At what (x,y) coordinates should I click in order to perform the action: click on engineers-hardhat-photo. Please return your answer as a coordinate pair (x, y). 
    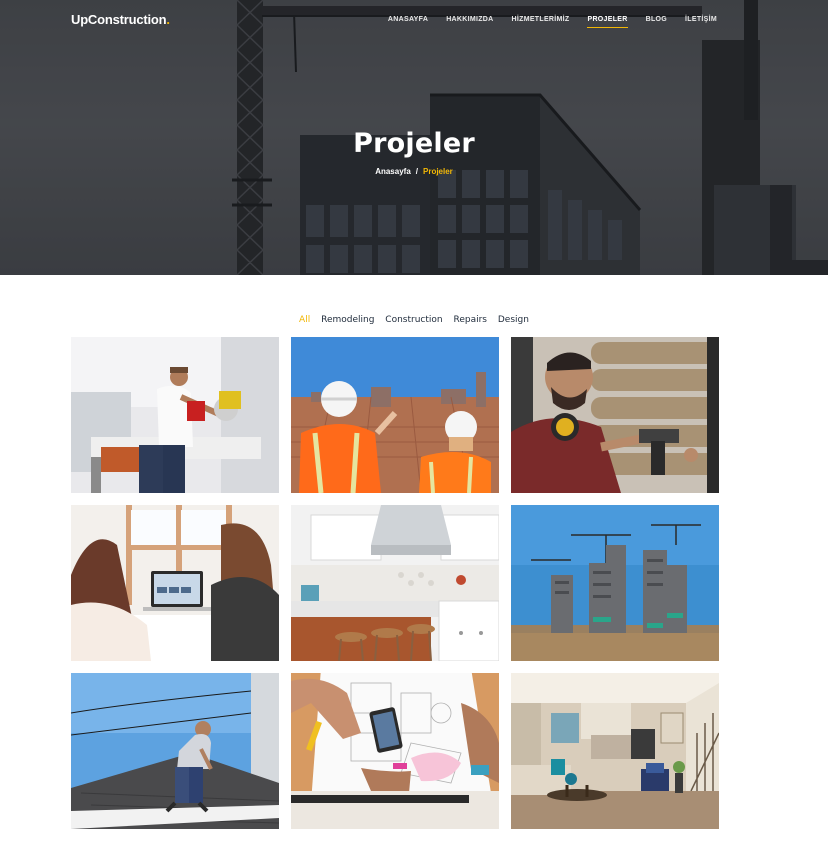
    Looking at the image, I should click on (395, 415).